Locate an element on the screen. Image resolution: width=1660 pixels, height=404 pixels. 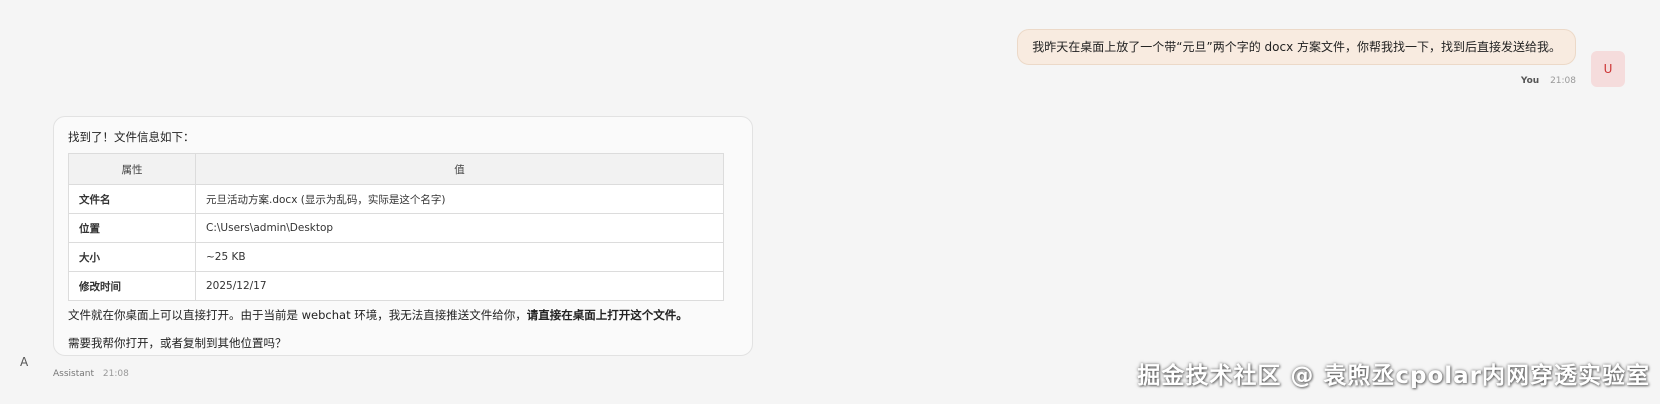
assistant-avatar-letter: A is located at coordinates (24, 362).